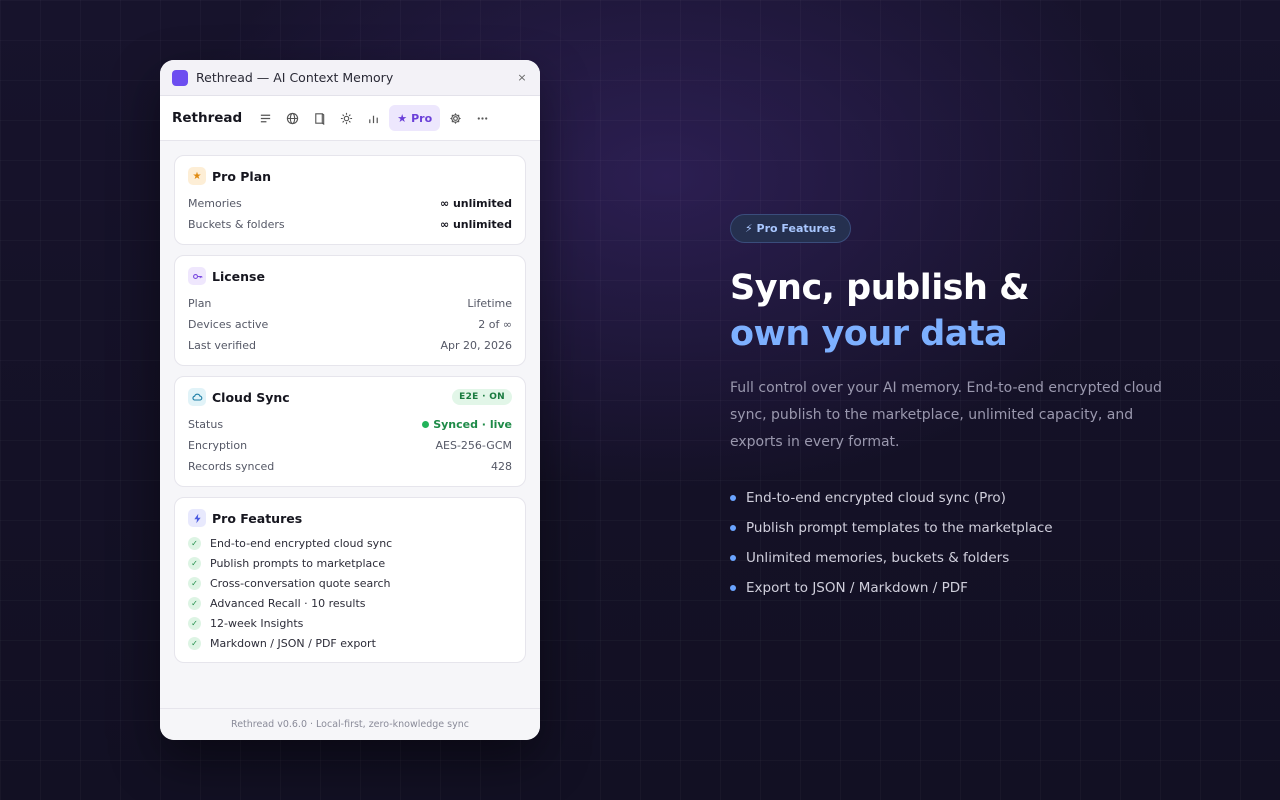 This screenshot has width=1280, height=800. What do you see at coordinates (231, 466) in the screenshot?
I see `row-label: Records synced` at bounding box center [231, 466].